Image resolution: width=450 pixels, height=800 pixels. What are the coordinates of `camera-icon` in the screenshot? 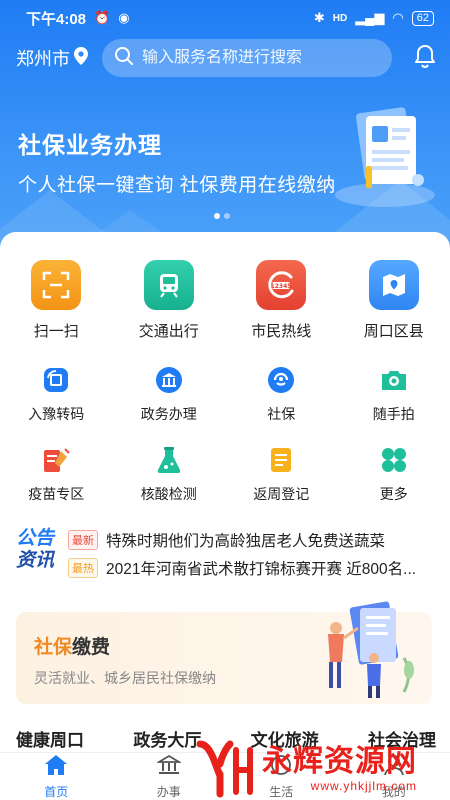 It's located at (394, 380).